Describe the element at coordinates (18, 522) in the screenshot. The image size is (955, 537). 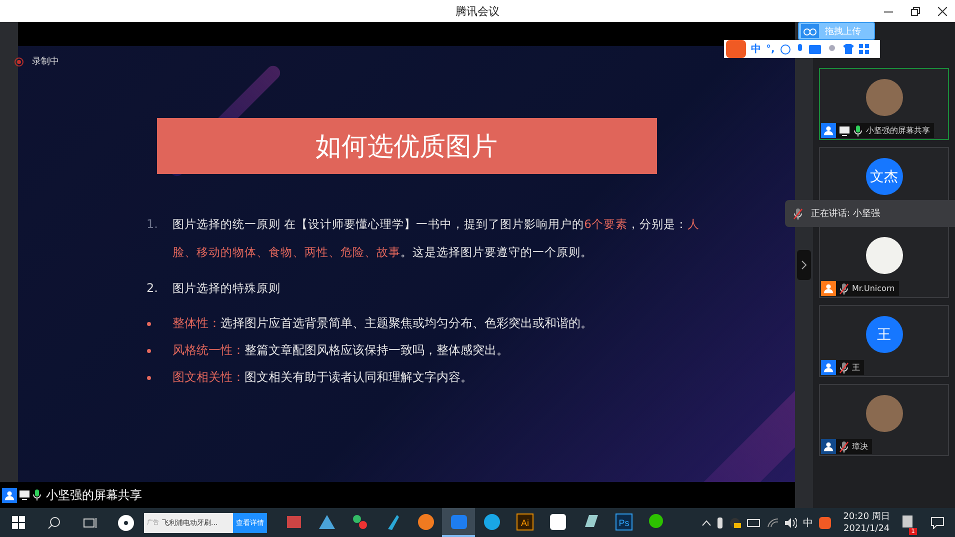
I see `windows-start-icon` at that location.